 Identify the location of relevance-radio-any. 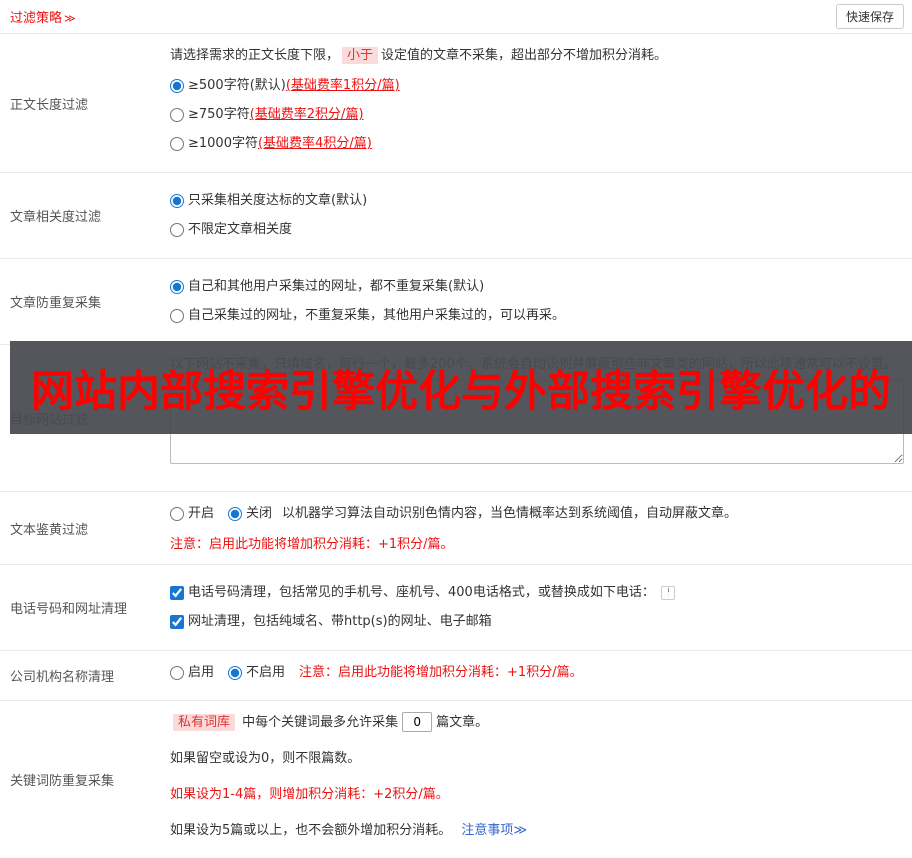
(177, 230).